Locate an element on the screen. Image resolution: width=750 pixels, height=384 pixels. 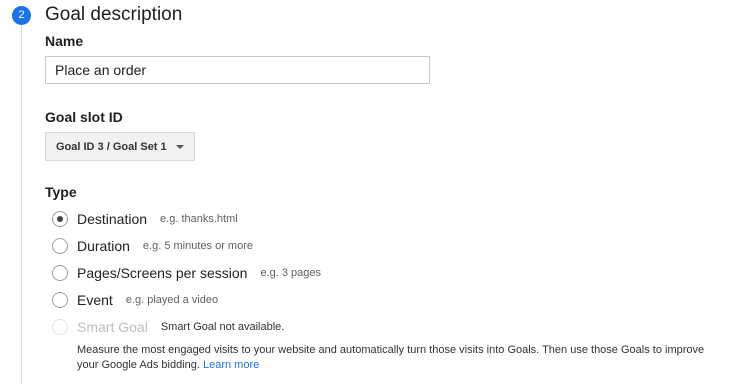
option-hint-event: e.g. played a video is located at coordinates (172, 300).